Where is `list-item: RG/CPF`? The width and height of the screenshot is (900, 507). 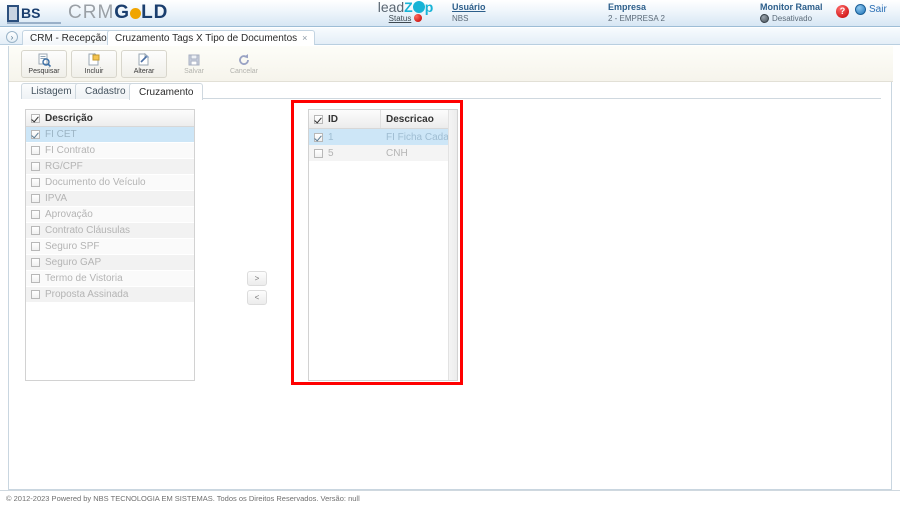
list-item: RG/CPF is located at coordinates (110, 167).